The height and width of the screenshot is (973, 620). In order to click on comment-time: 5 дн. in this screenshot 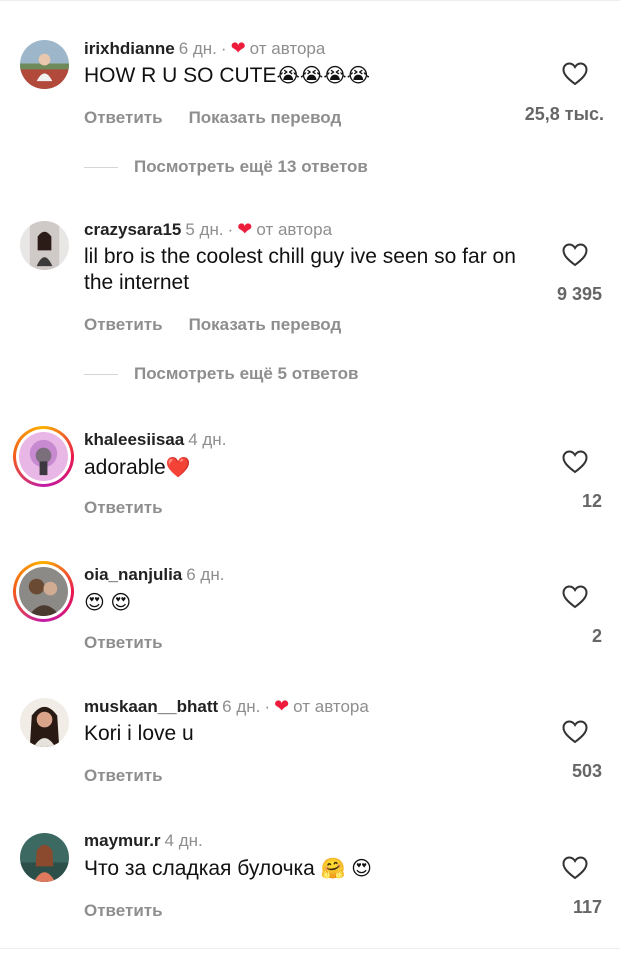, I will do `click(204, 229)`.